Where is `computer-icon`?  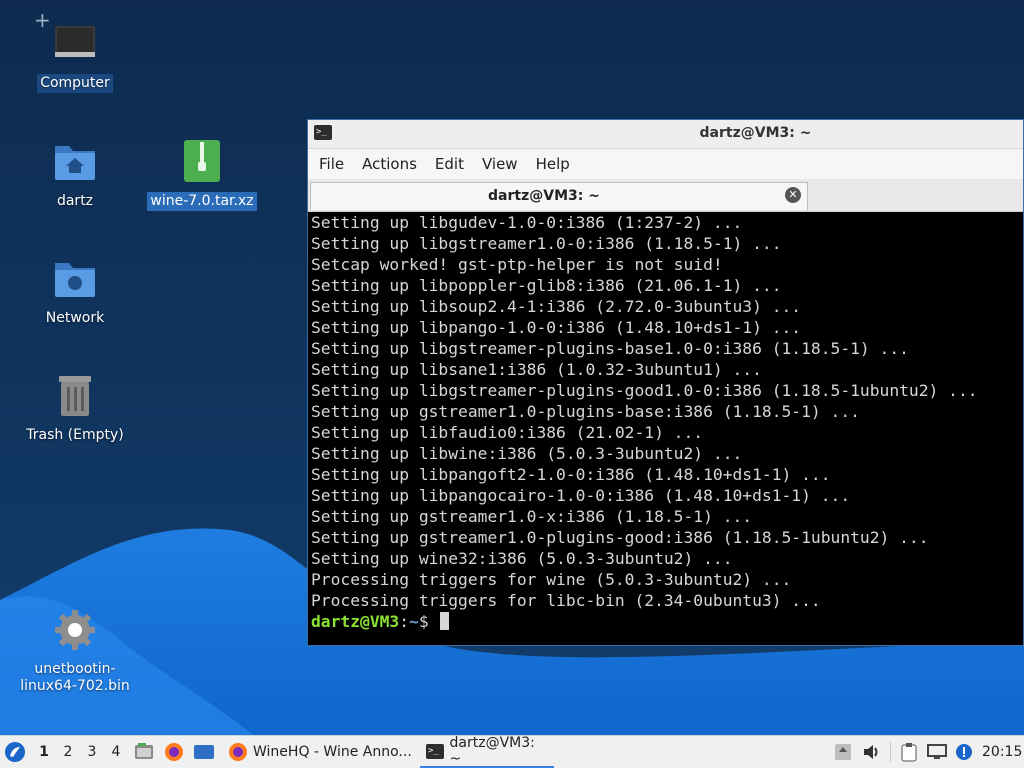 computer-icon is located at coordinates (75, 41).